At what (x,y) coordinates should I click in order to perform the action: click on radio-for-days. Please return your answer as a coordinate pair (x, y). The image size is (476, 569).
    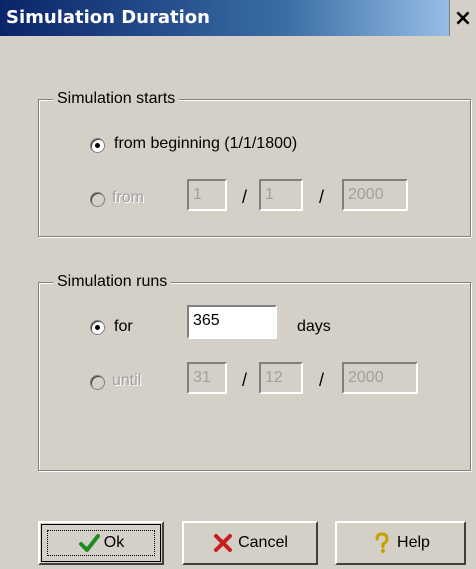
    Looking at the image, I should click on (97, 327).